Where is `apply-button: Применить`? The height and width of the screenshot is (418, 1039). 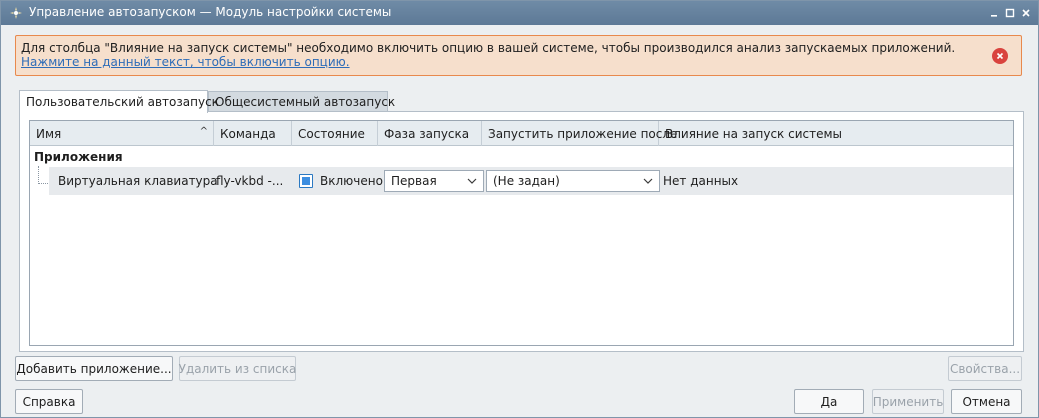
apply-button: Применить is located at coordinates (908, 401).